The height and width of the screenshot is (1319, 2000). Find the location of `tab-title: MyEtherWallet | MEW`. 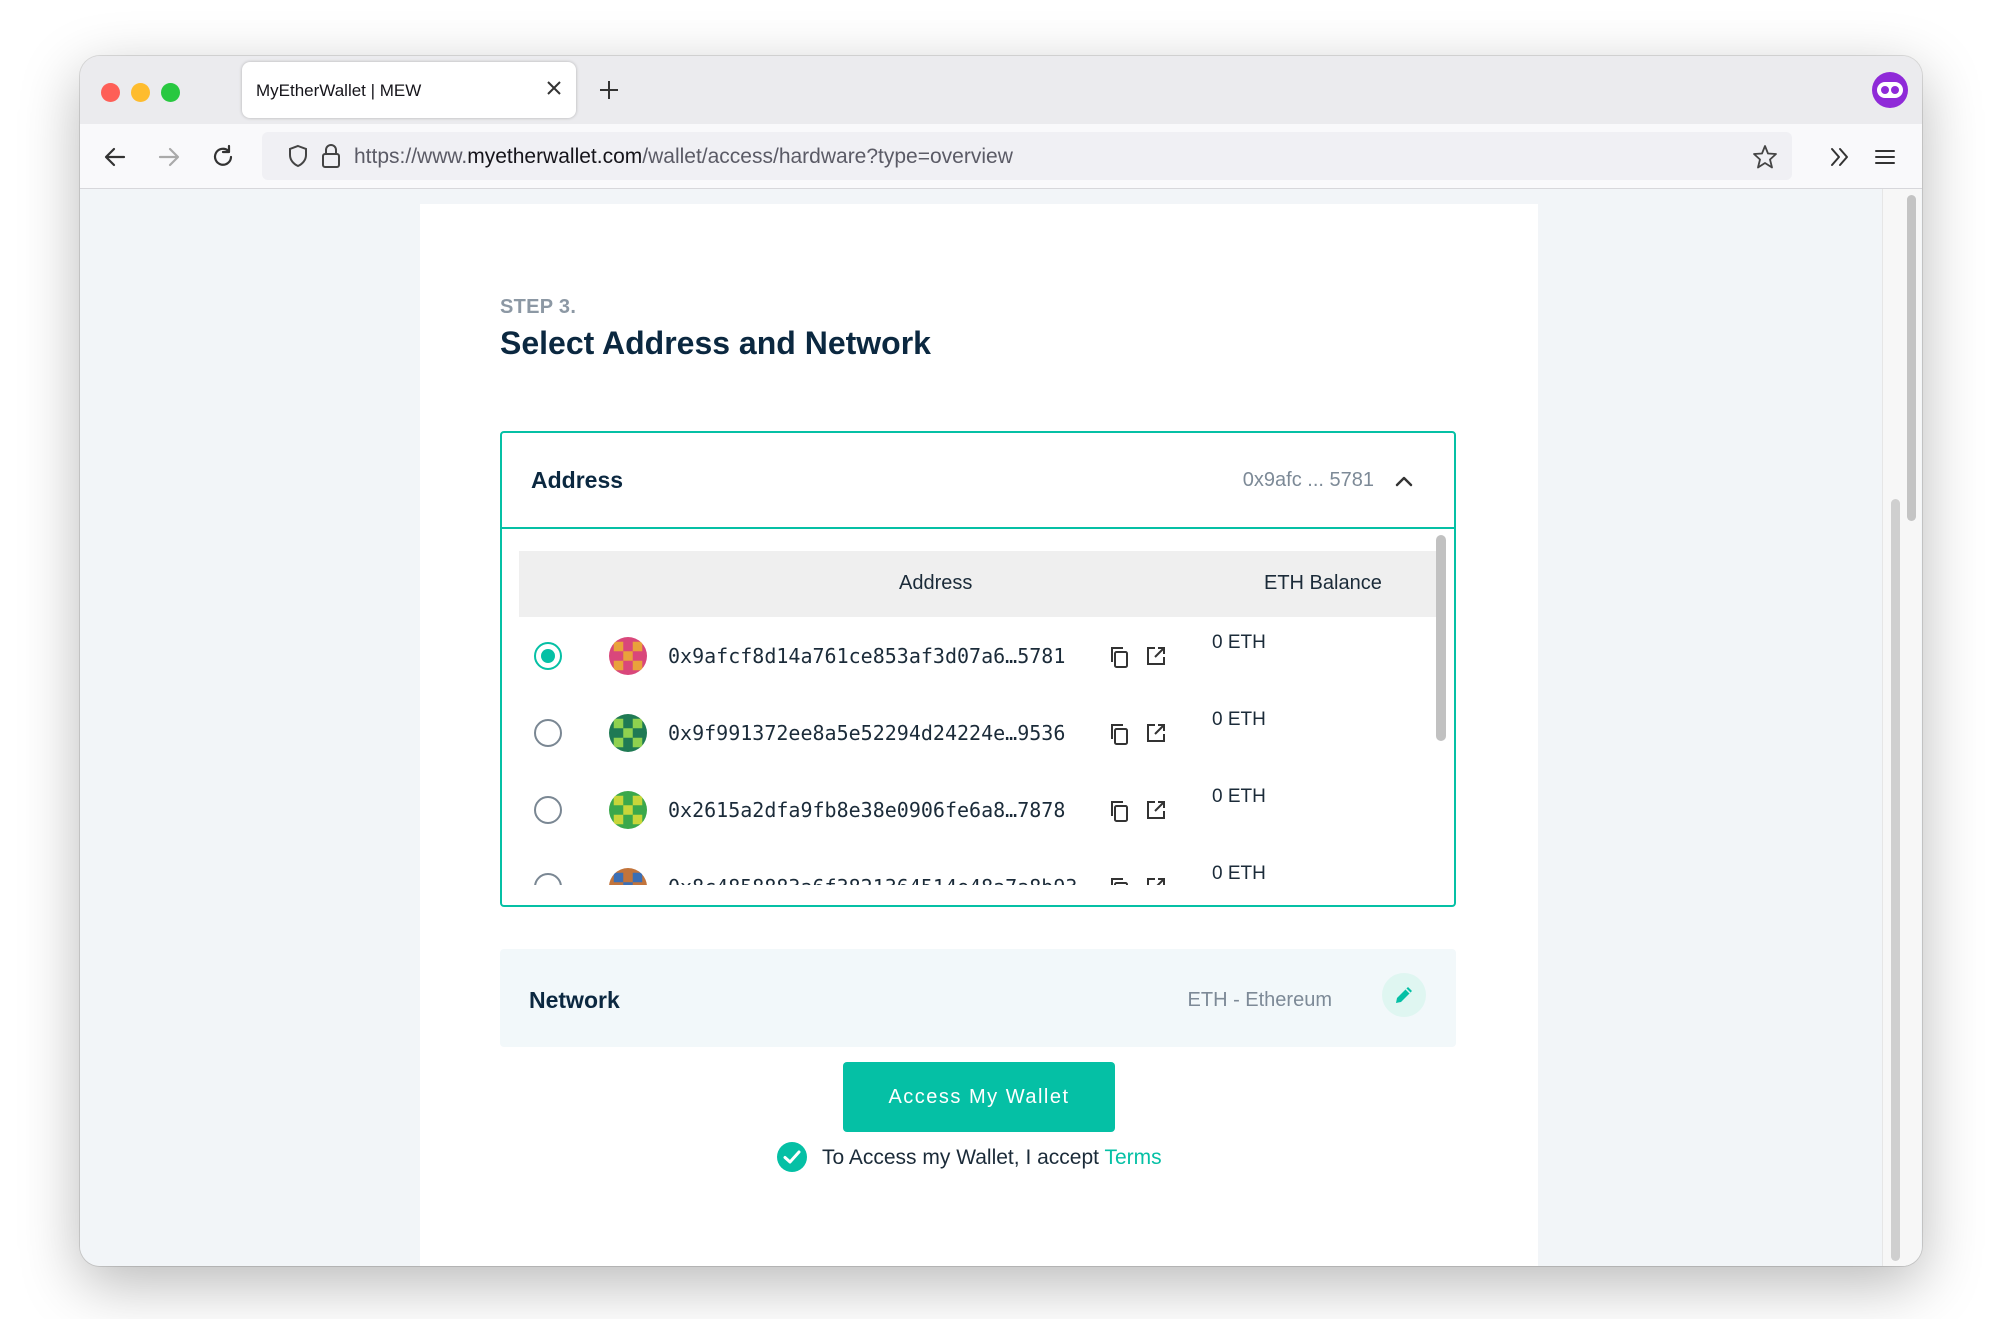

tab-title: MyEtherWallet | MEW is located at coordinates (339, 90).